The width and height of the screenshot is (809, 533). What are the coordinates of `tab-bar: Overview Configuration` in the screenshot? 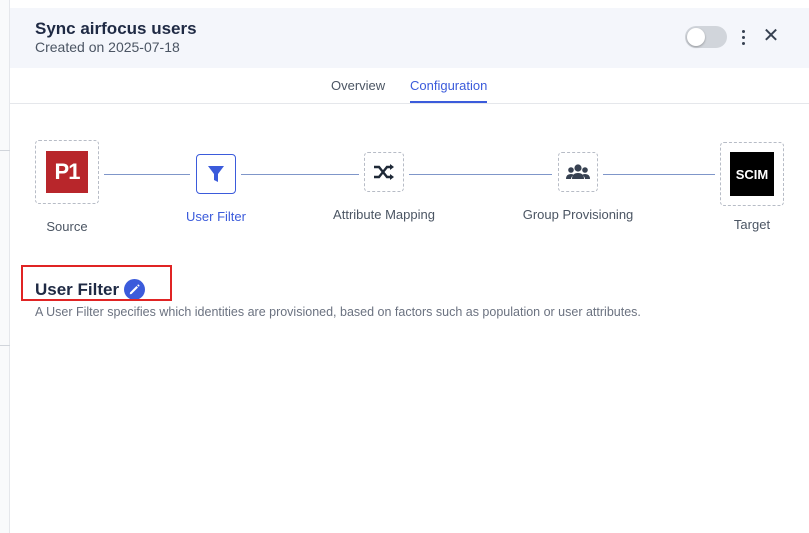 It's located at (409, 86).